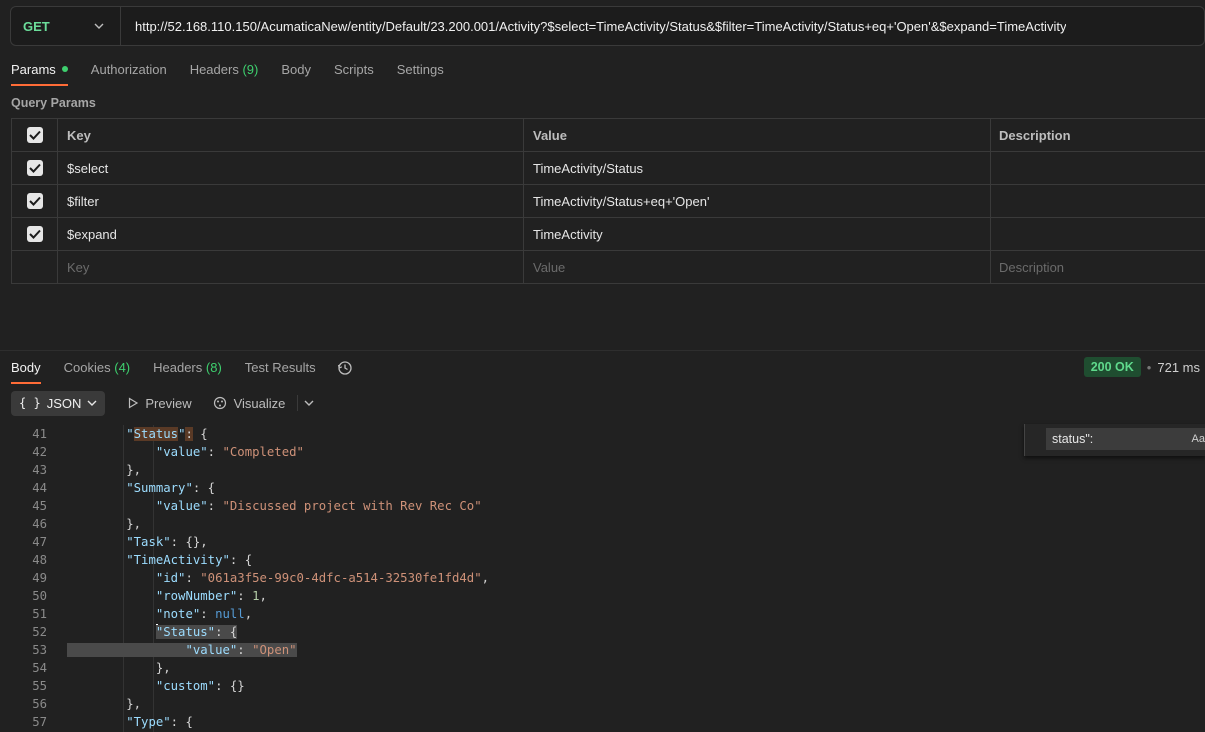 The width and height of the screenshot is (1205, 732). What do you see at coordinates (1098, 267) in the screenshot?
I see `param-new-description: Description` at bounding box center [1098, 267].